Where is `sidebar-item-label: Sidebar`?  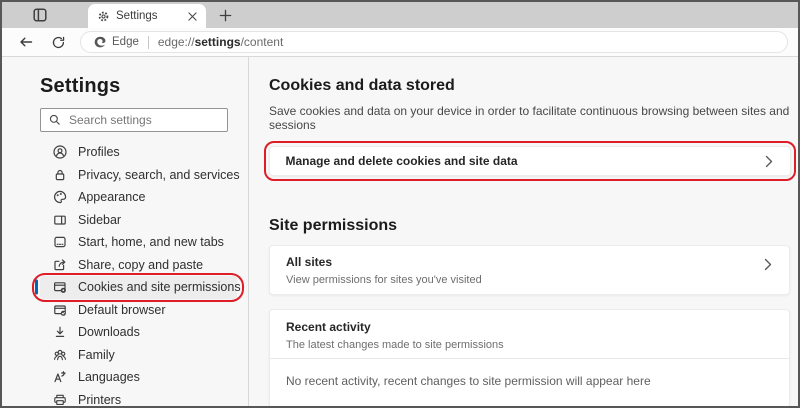 sidebar-item-label: Sidebar is located at coordinates (100, 219).